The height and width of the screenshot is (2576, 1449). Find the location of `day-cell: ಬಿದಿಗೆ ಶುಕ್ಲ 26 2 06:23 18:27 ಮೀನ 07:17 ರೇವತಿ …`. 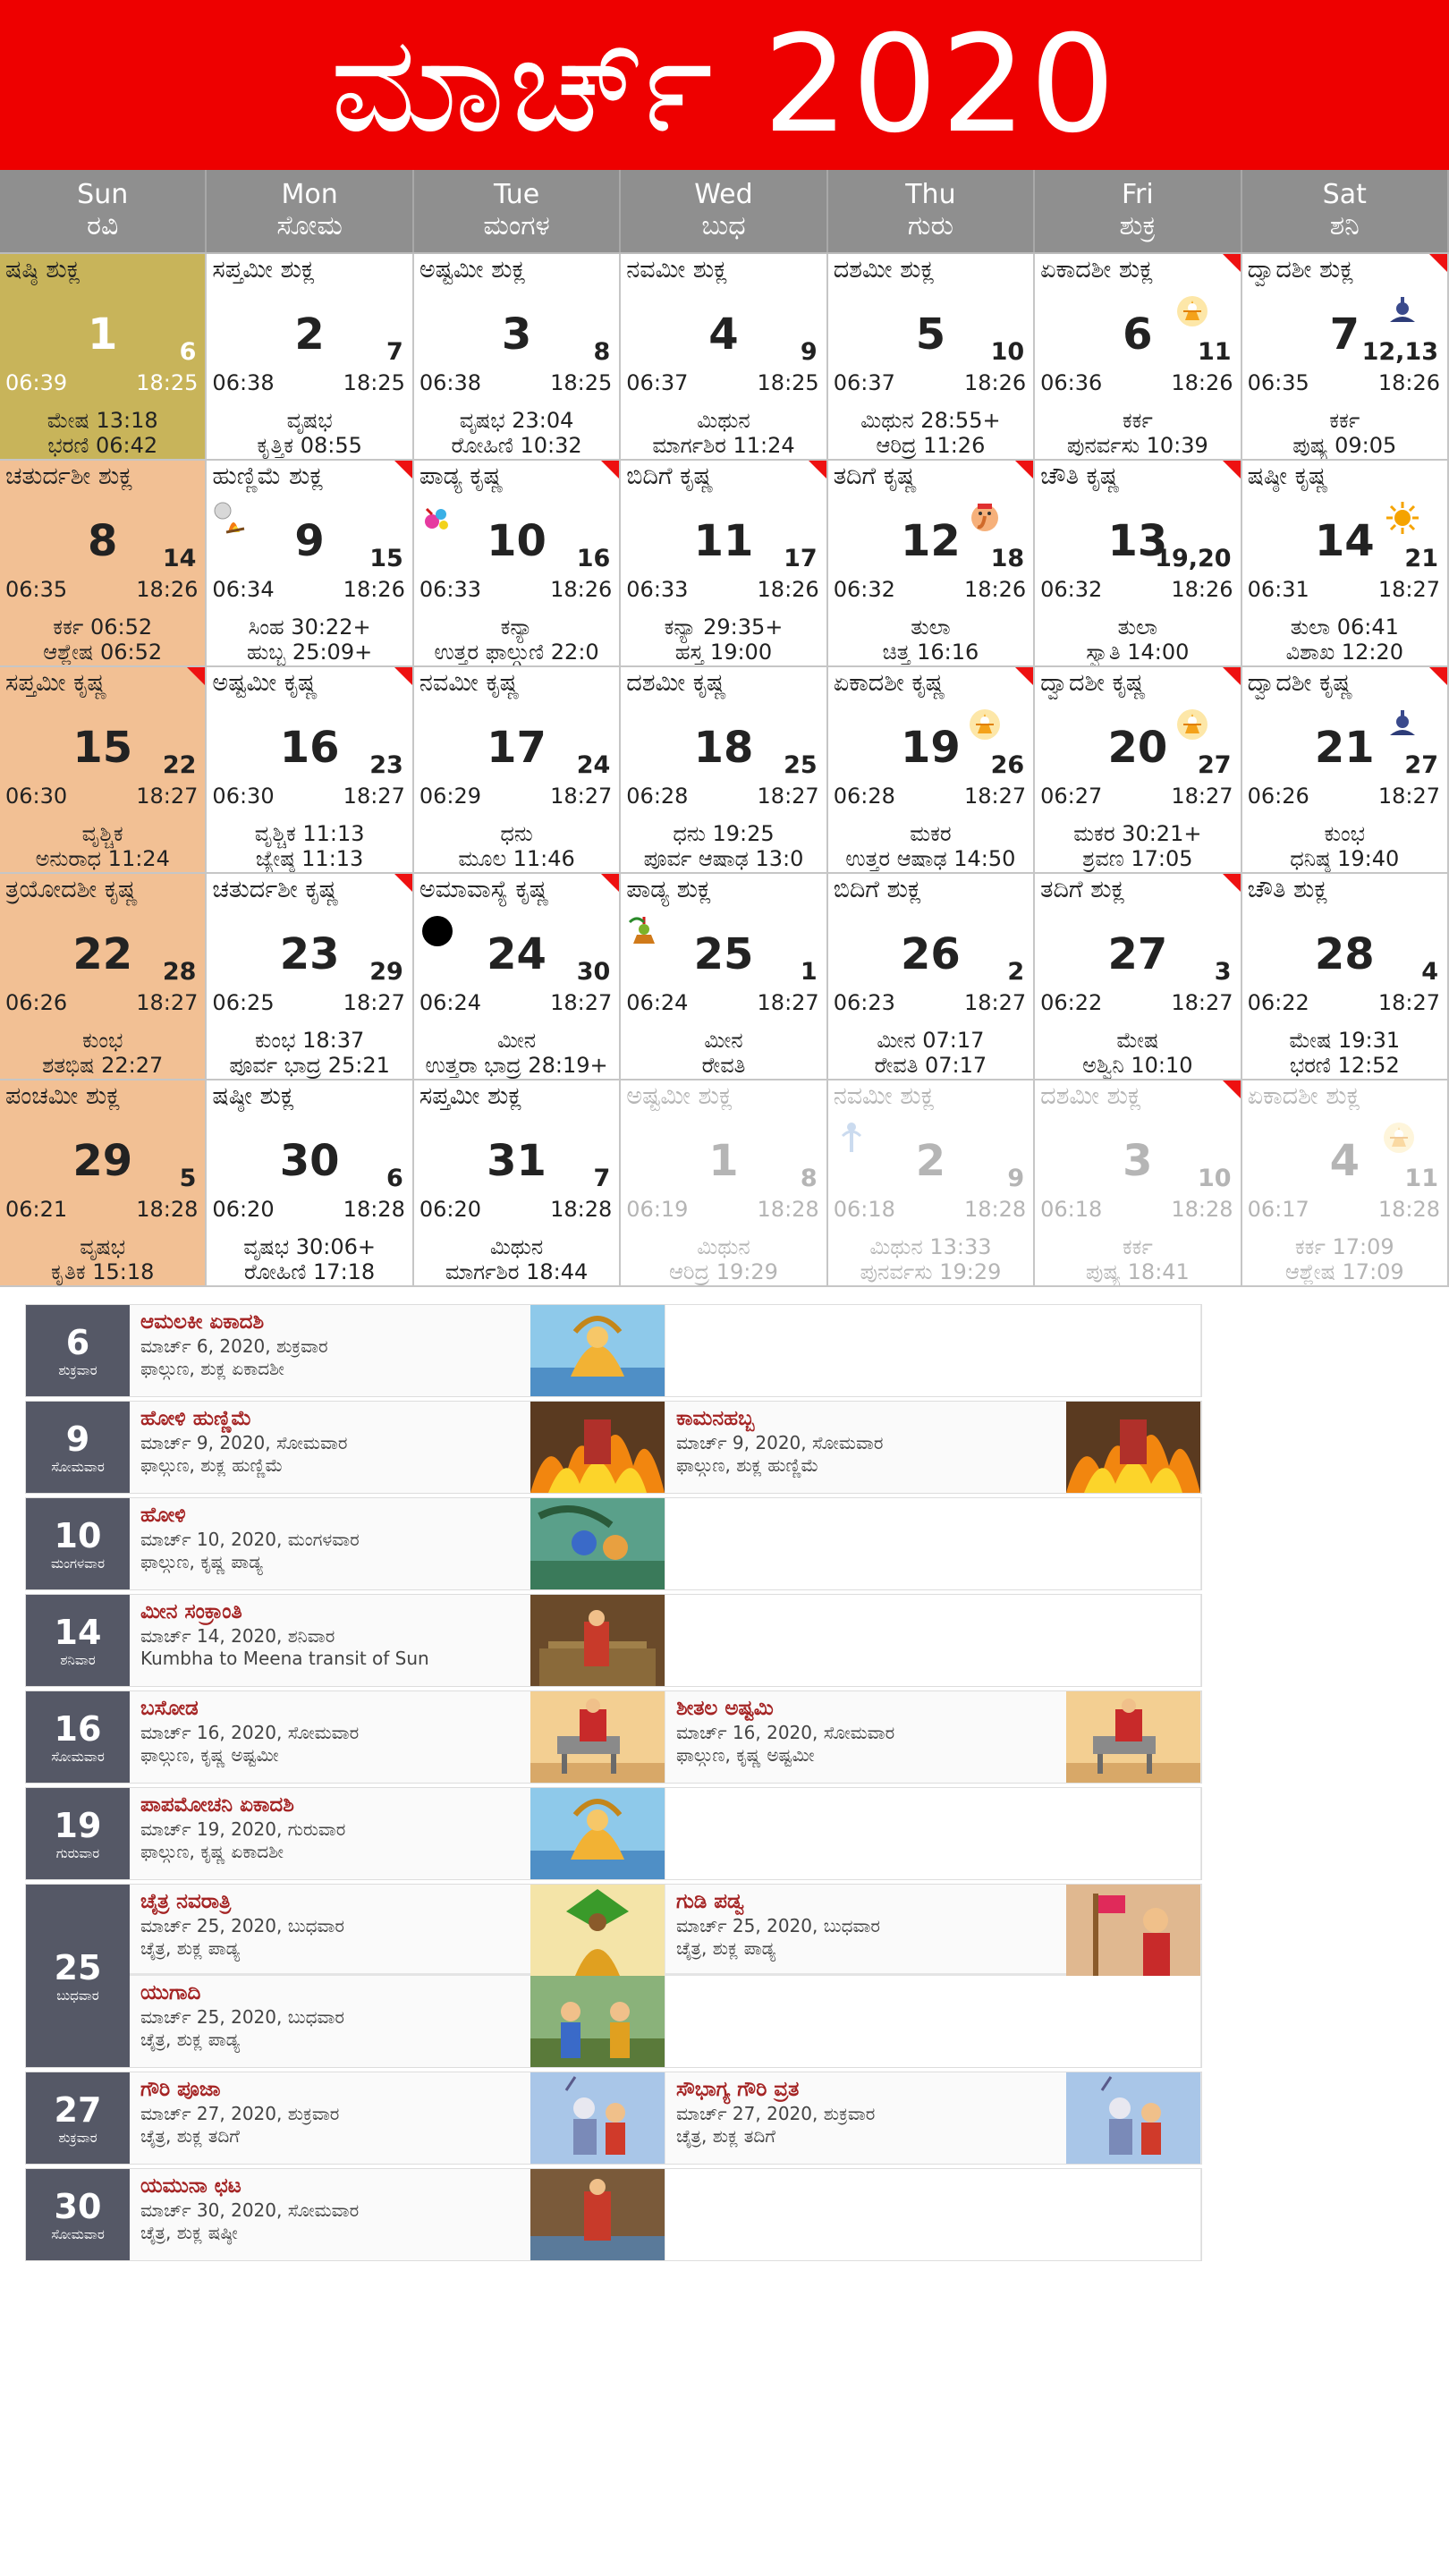

day-cell: ಬಿದಿಗೆ ಶುಕ್ಲ 26 2 06:23 18:27 ಮೀನ 07:17 ರೇವತಿ … is located at coordinates (931, 977).